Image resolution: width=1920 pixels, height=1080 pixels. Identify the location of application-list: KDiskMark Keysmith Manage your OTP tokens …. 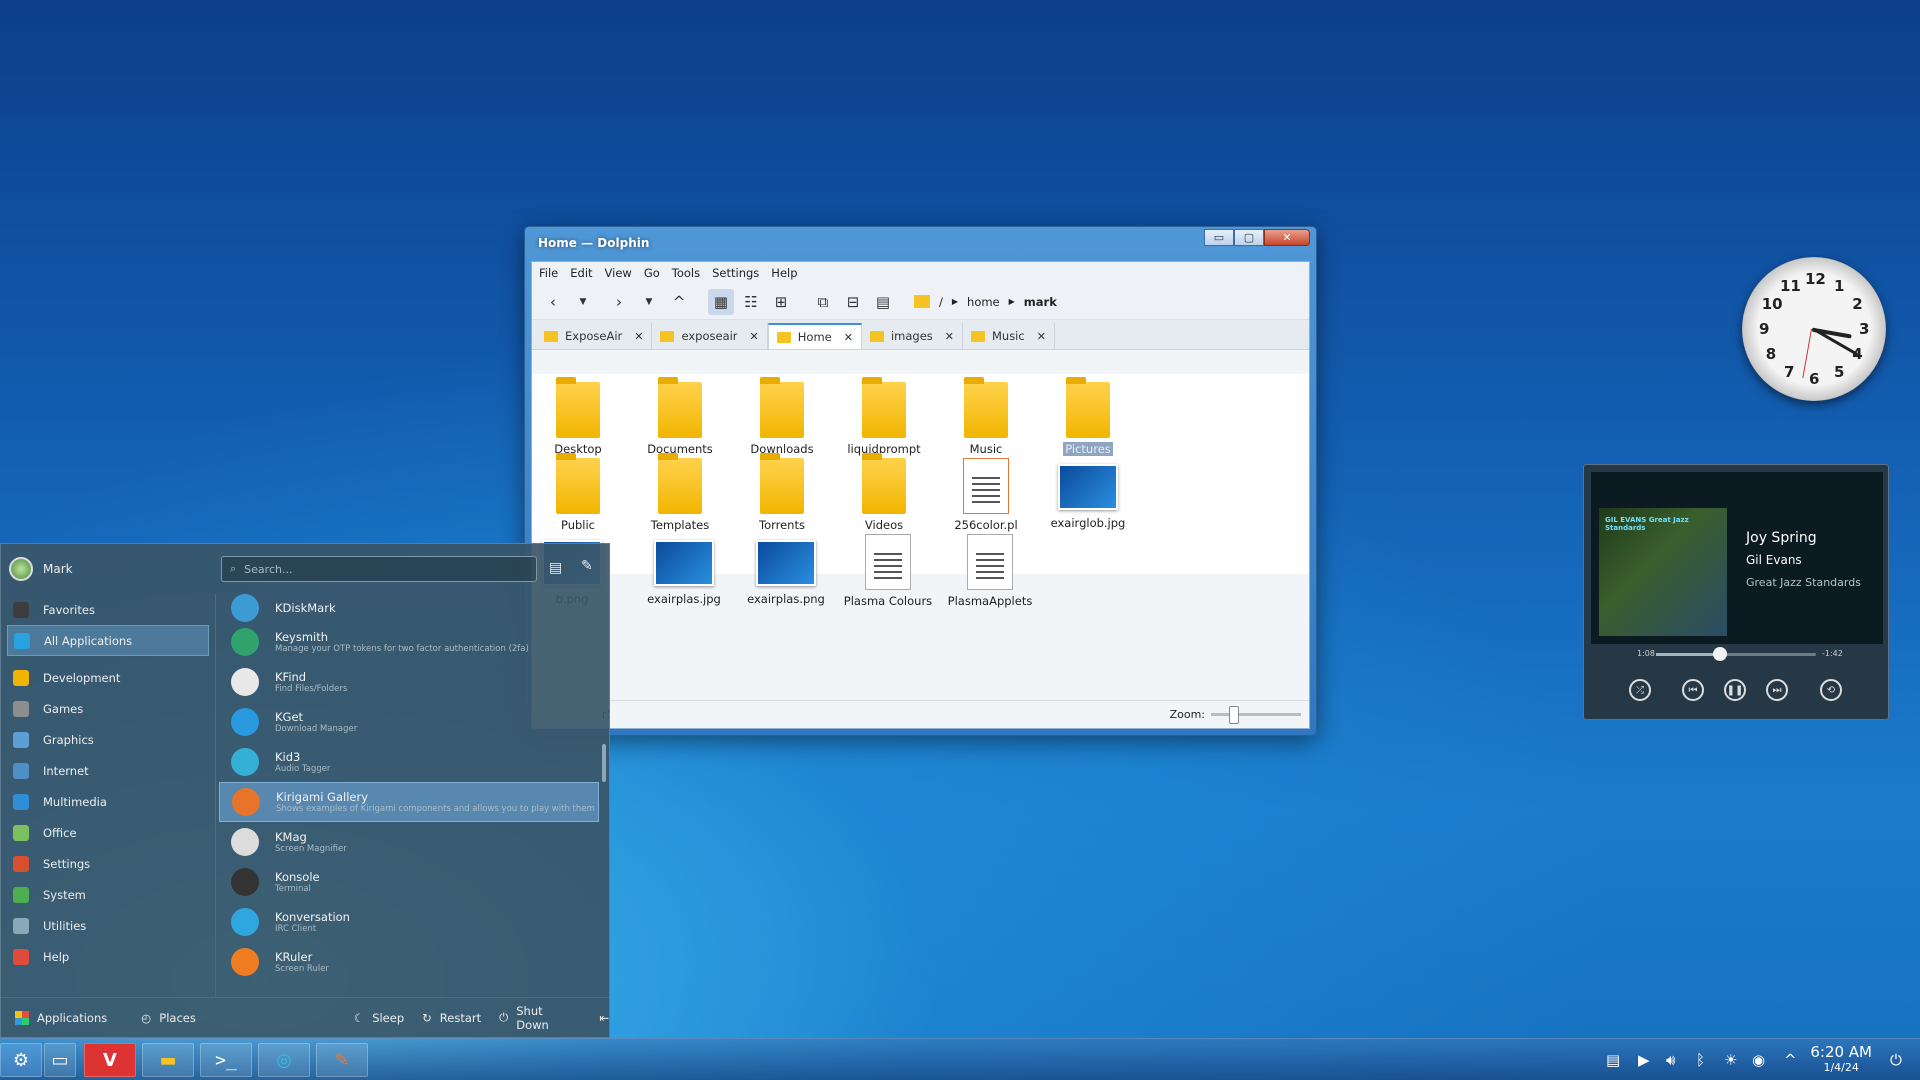
(409, 795).